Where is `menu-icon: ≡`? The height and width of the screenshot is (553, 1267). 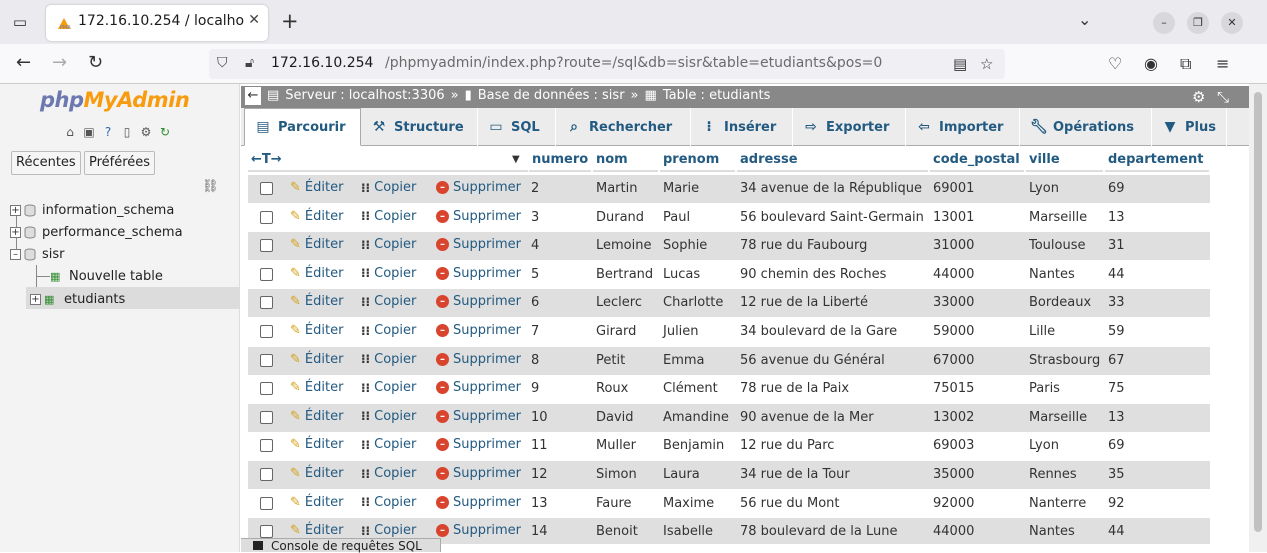 menu-icon: ≡ is located at coordinates (1222, 63).